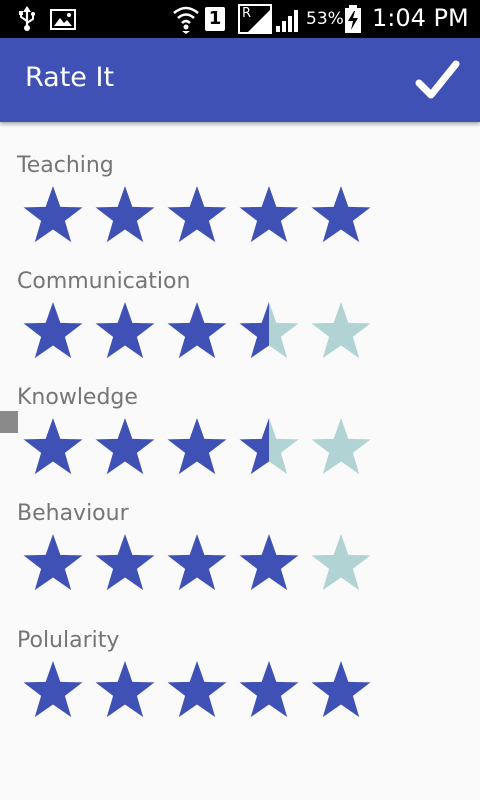  I want to click on drag-handle, so click(9, 422).